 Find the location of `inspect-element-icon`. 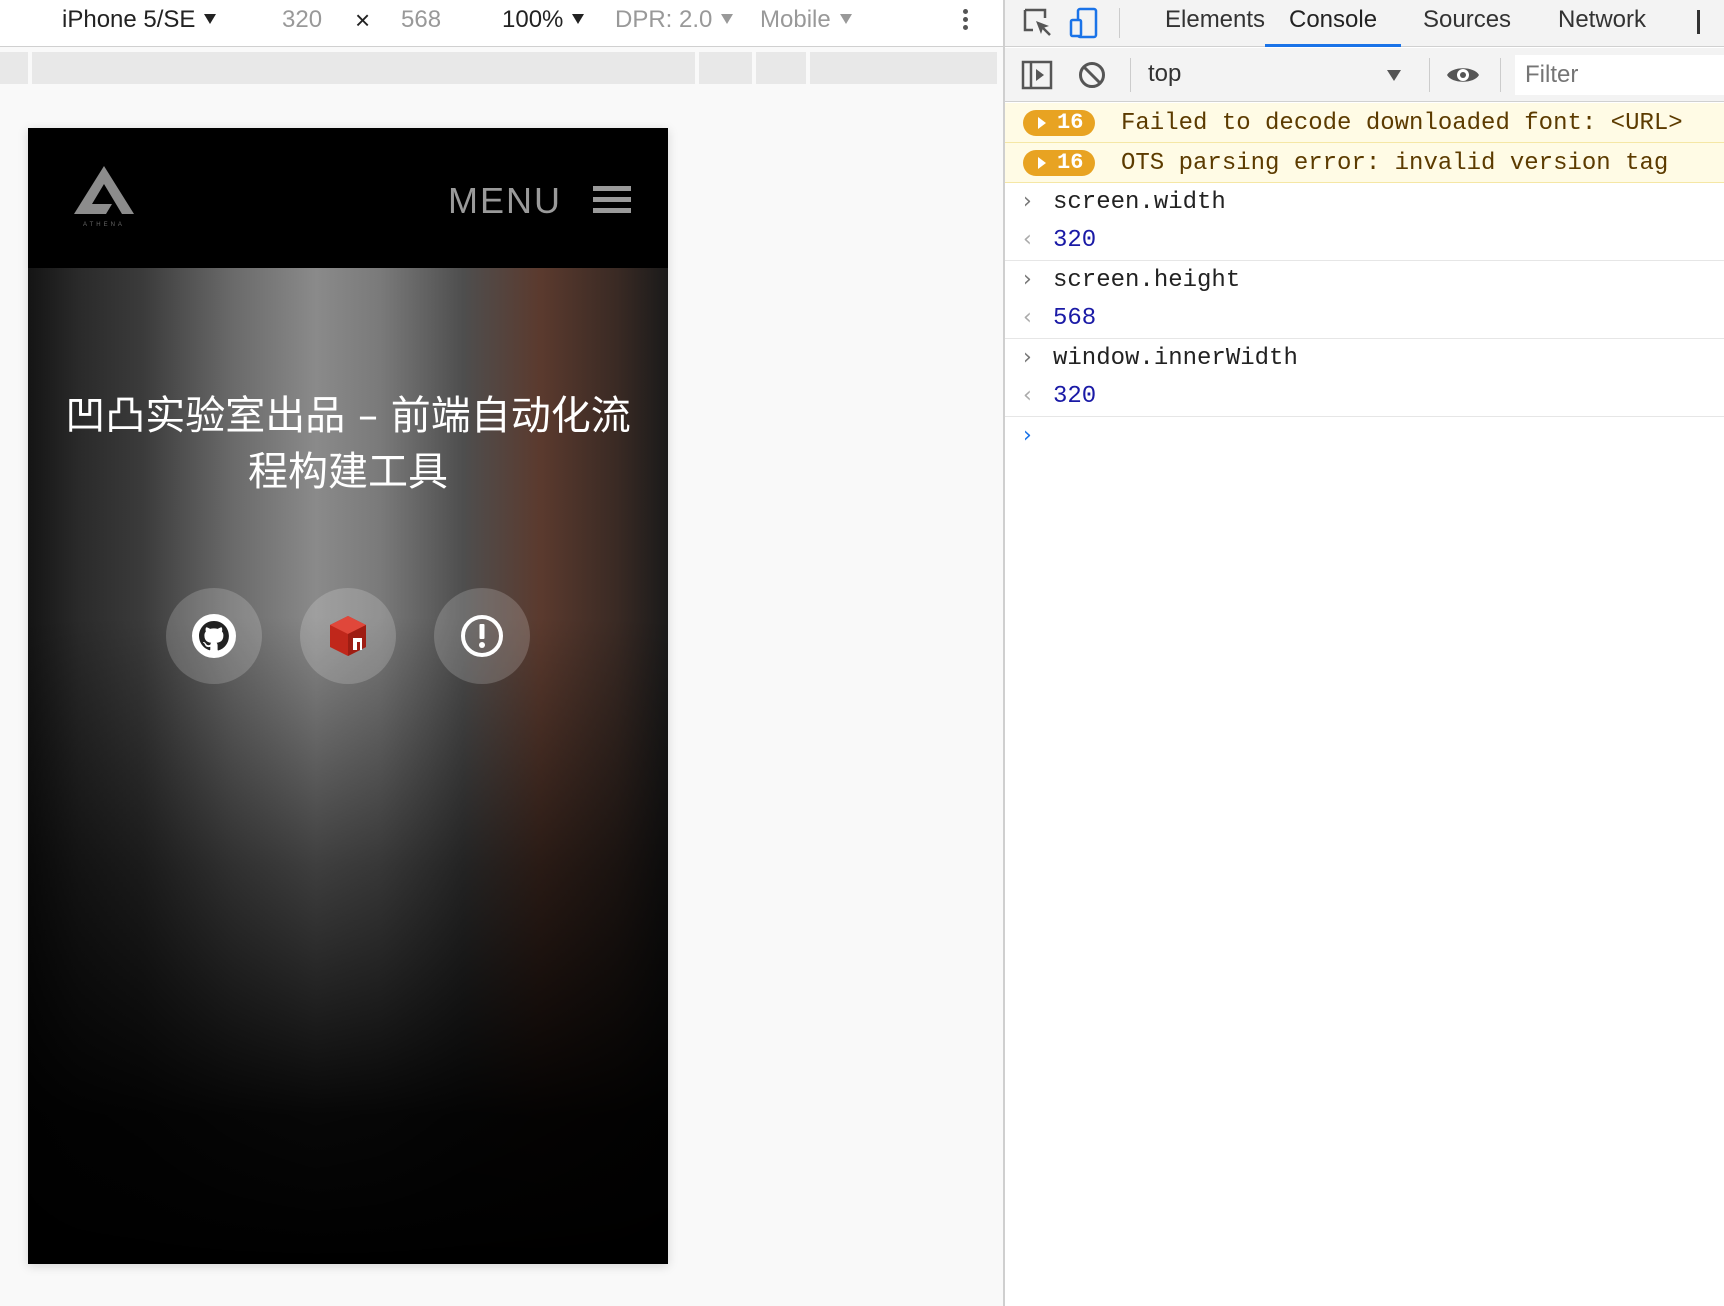

inspect-element-icon is located at coordinates (1038, 23).